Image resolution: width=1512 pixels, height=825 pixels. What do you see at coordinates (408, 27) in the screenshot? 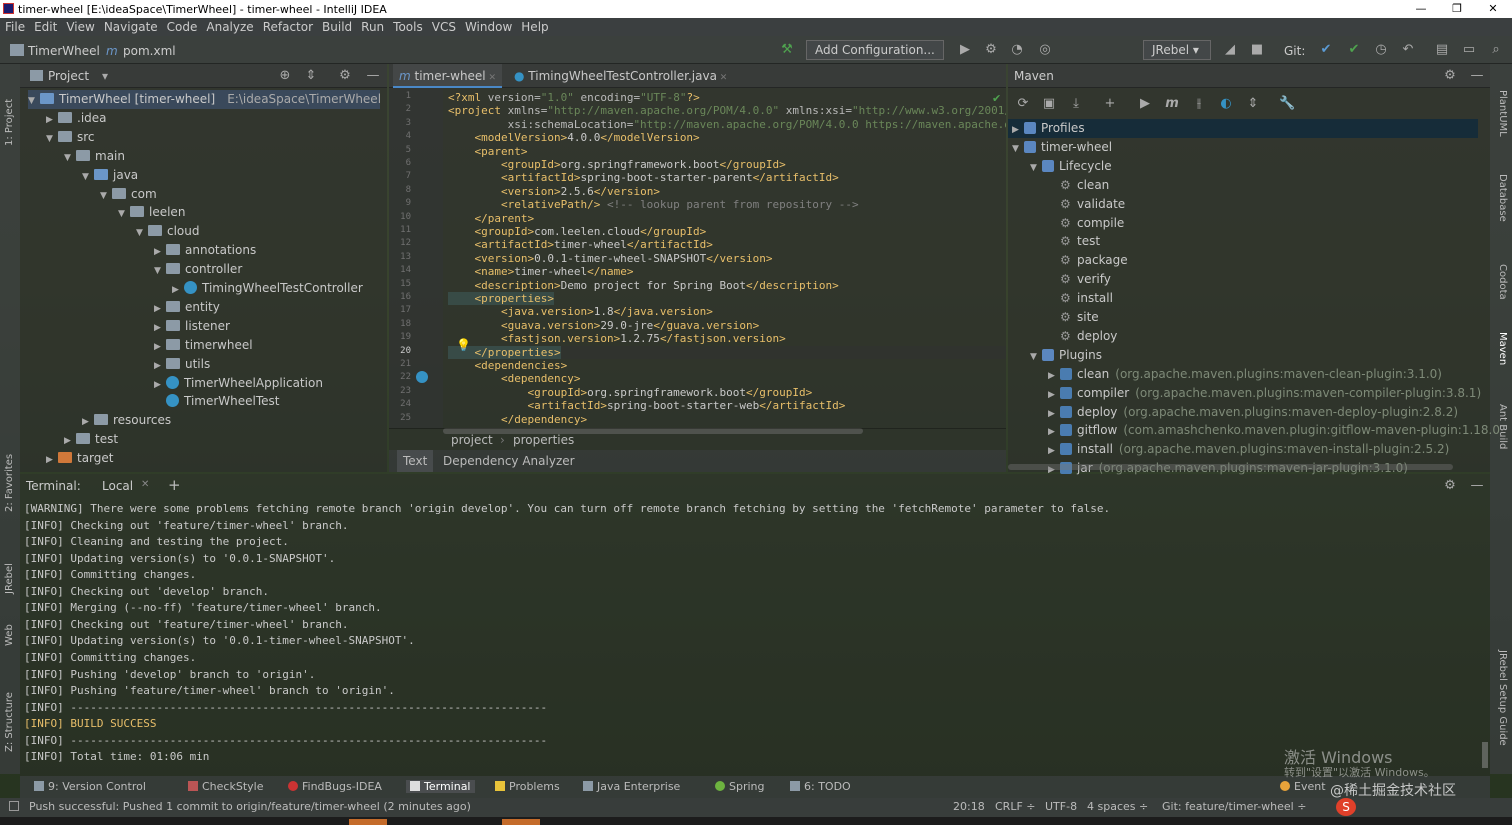
I see `menu-tools: Tools` at bounding box center [408, 27].